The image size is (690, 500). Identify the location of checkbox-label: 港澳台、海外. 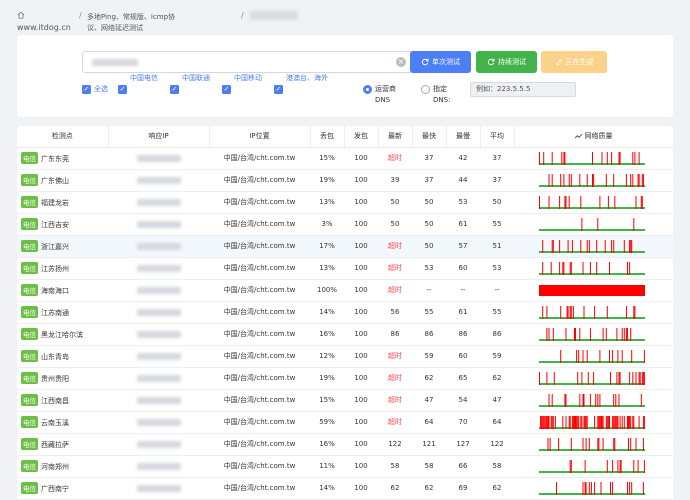
(307, 78).